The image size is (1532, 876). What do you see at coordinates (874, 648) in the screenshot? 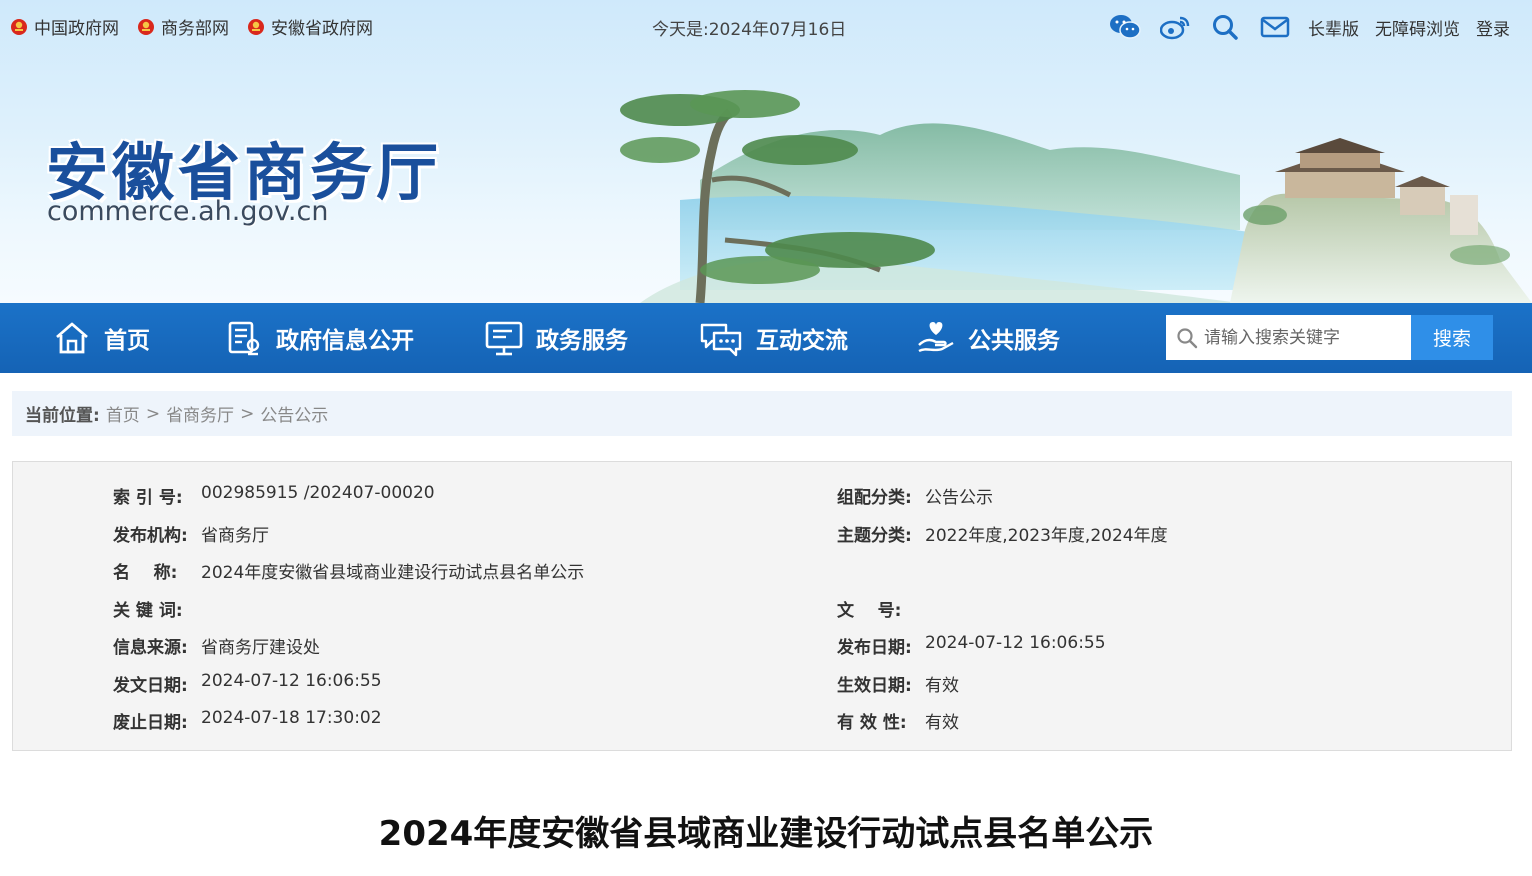
I see `meta-label: 发布日期:` at bounding box center [874, 648].